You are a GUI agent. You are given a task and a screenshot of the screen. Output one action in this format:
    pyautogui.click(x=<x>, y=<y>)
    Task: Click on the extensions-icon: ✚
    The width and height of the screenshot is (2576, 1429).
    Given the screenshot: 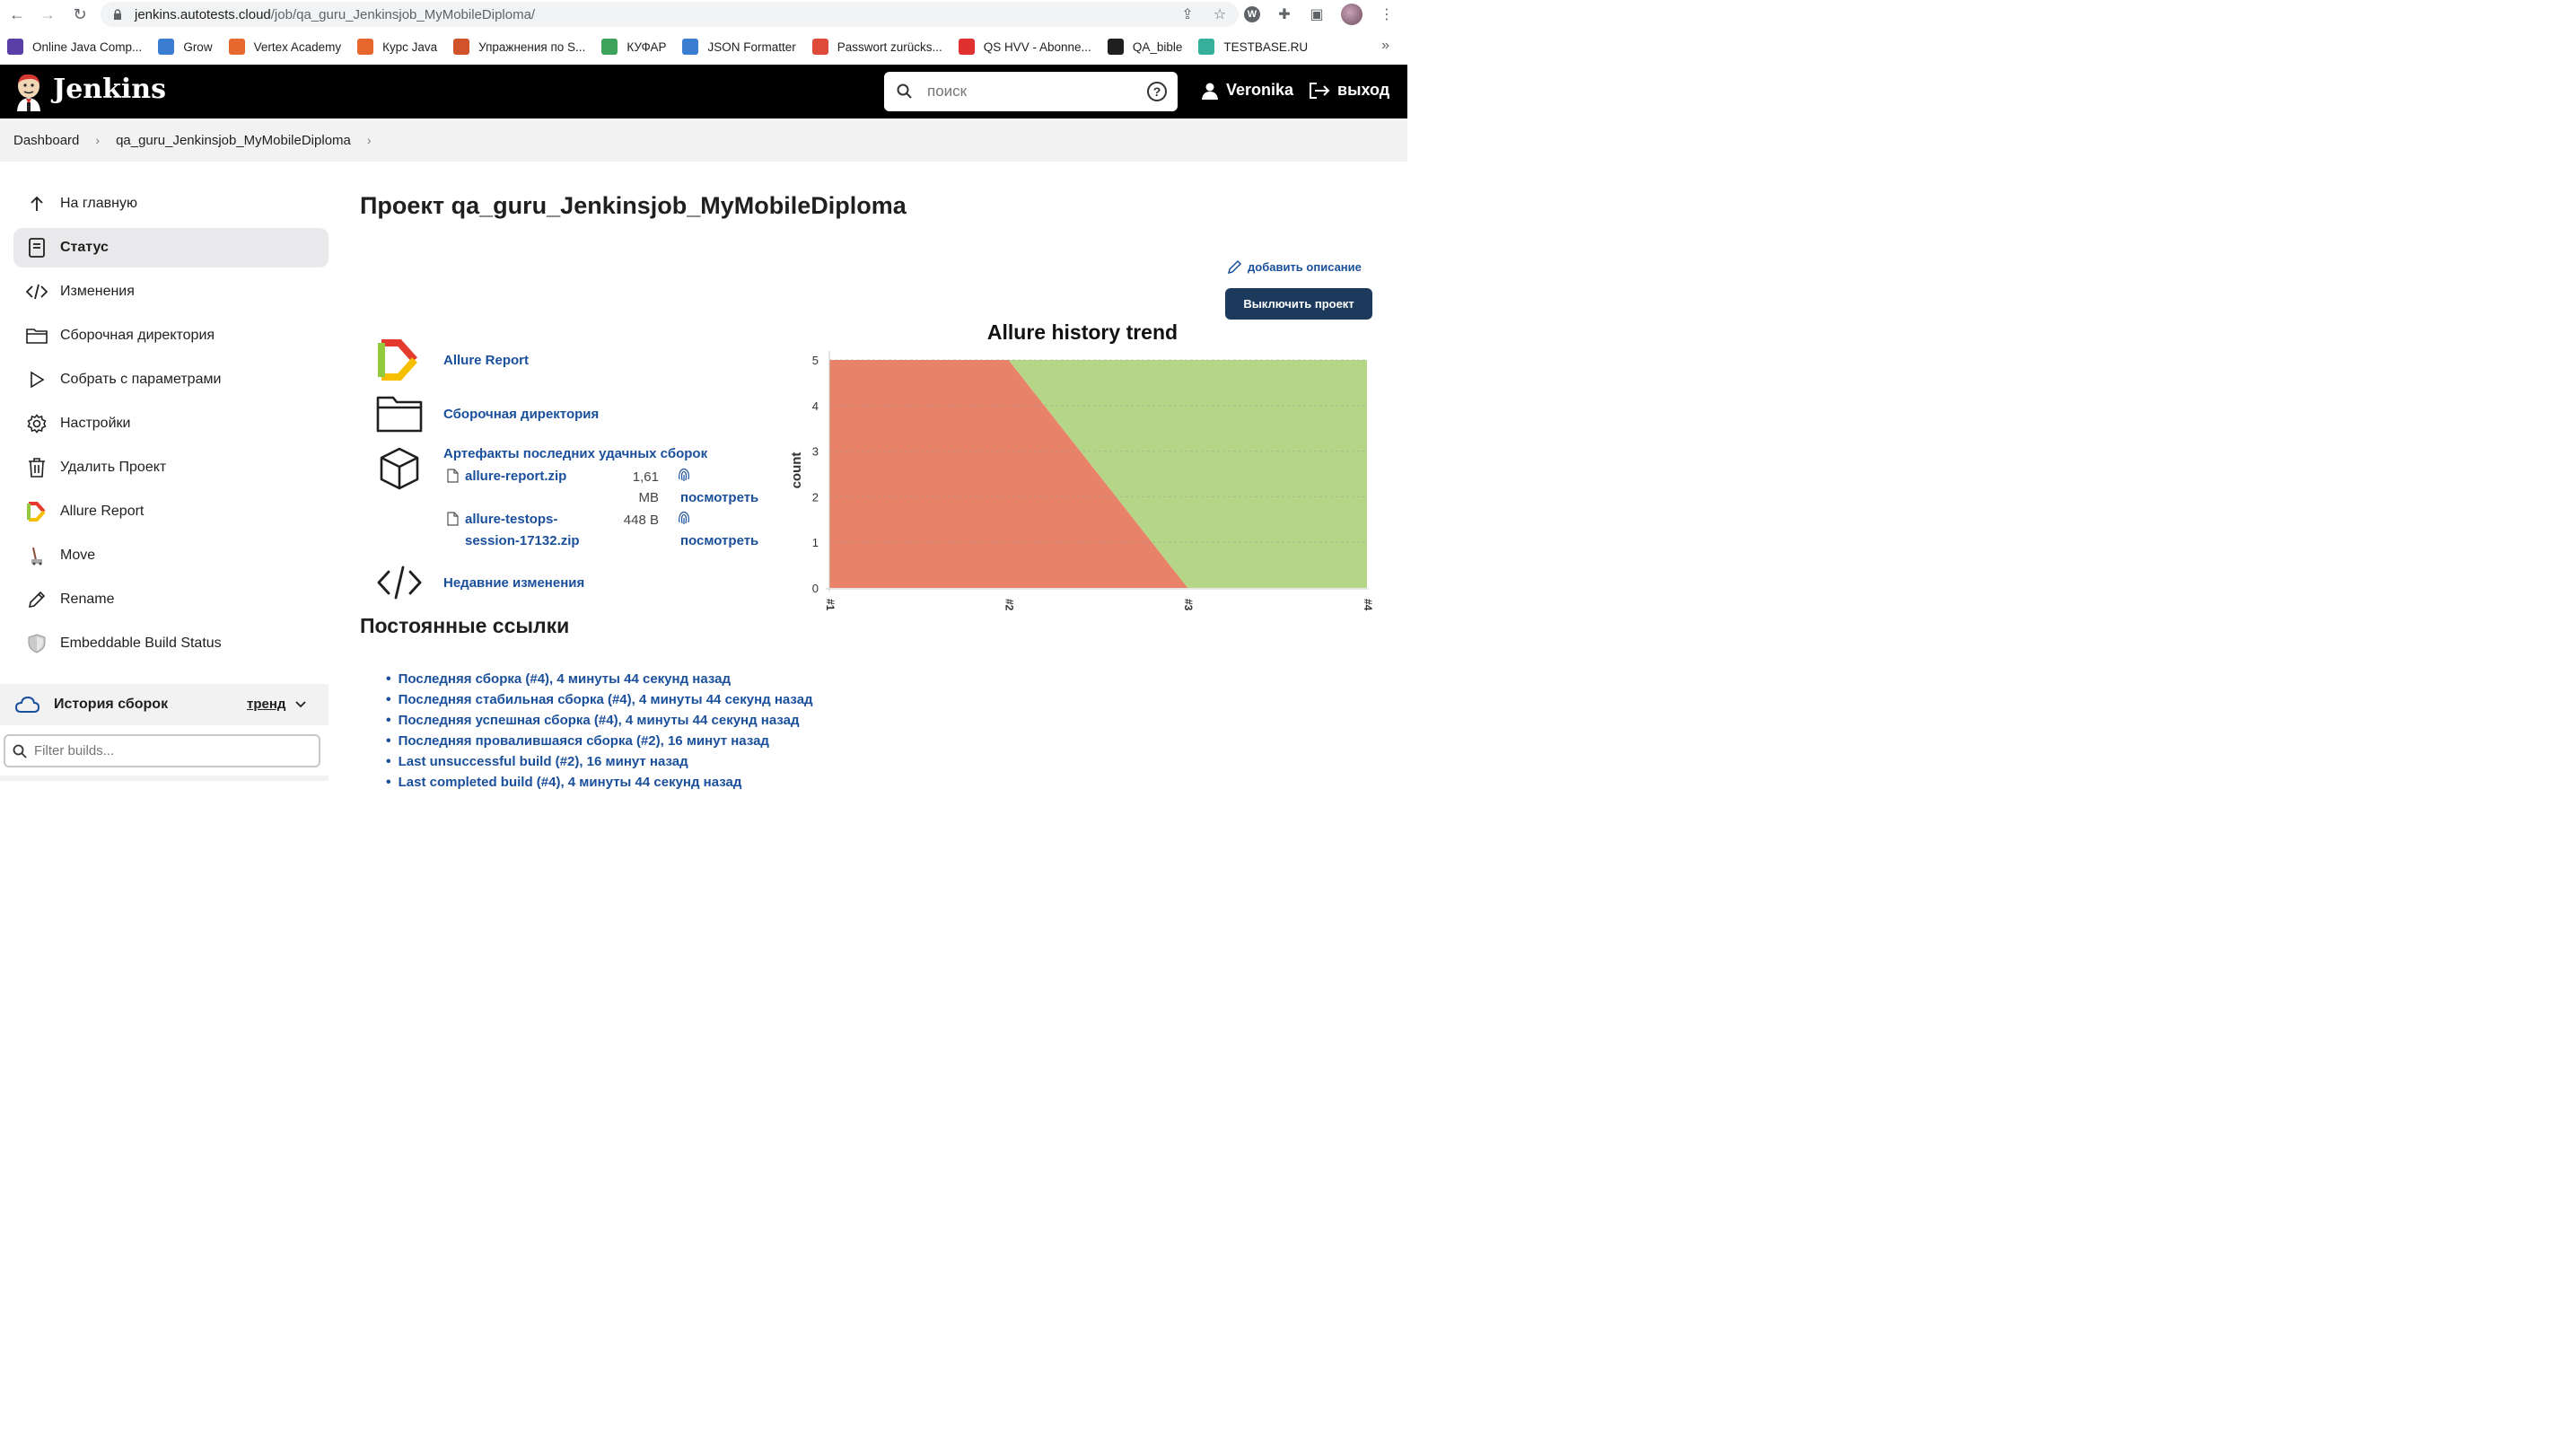 What is the action you would take?
    pyautogui.click(x=1284, y=14)
    